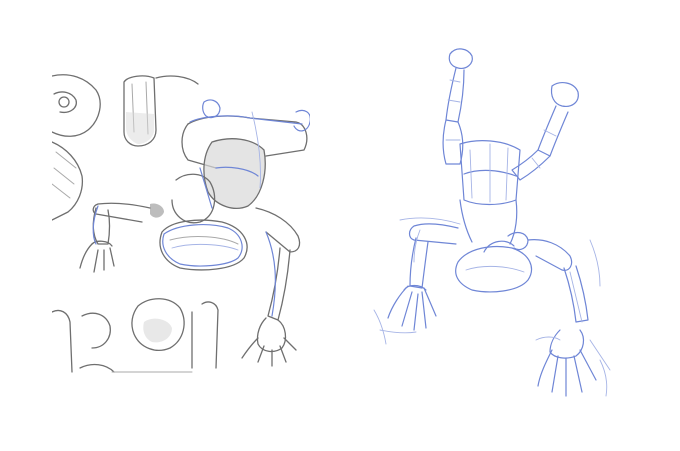 The image size is (680, 451). I want to click on construction-torso, so click(490, 192).